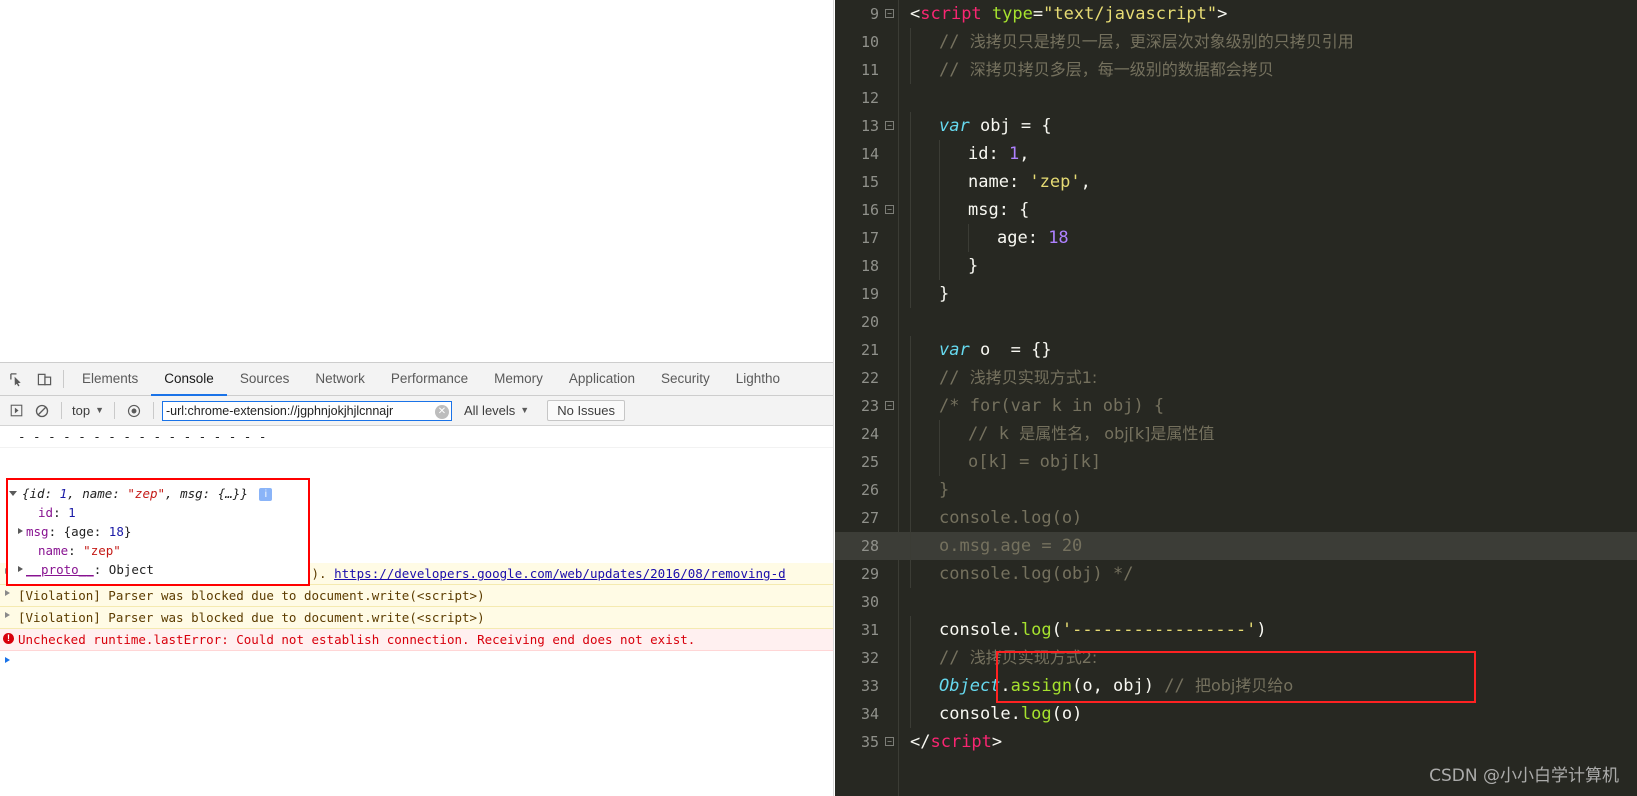 This screenshot has height=796, width=1637. What do you see at coordinates (1236, 658) in the screenshot?
I see `code-line: 32 // 浅拷贝实现方式2:` at bounding box center [1236, 658].